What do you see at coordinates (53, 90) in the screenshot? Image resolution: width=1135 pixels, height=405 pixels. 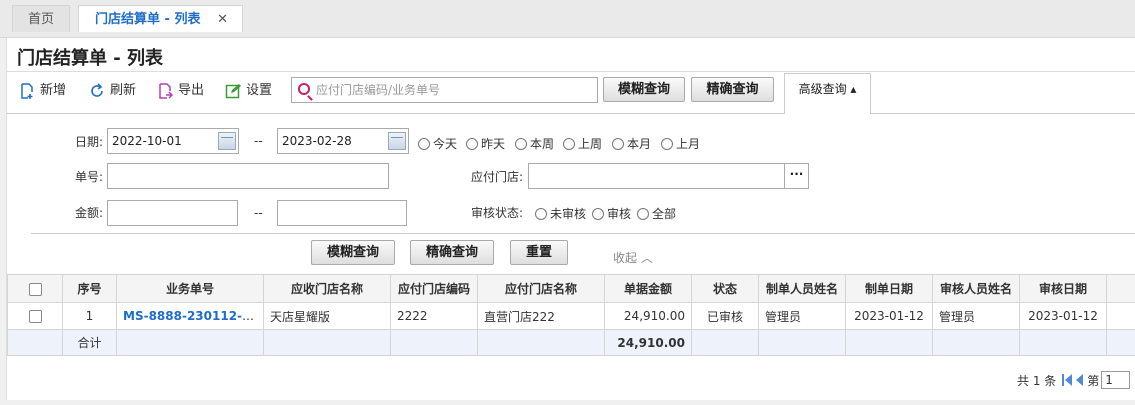 I see `add-label: 新增` at bounding box center [53, 90].